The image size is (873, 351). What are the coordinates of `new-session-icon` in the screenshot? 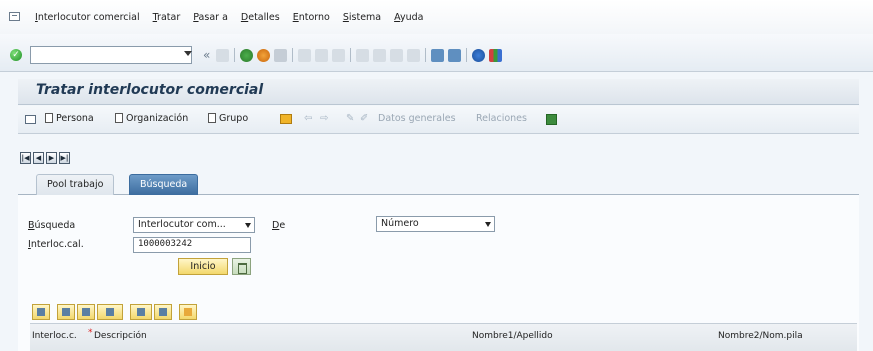 It's located at (438, 55).